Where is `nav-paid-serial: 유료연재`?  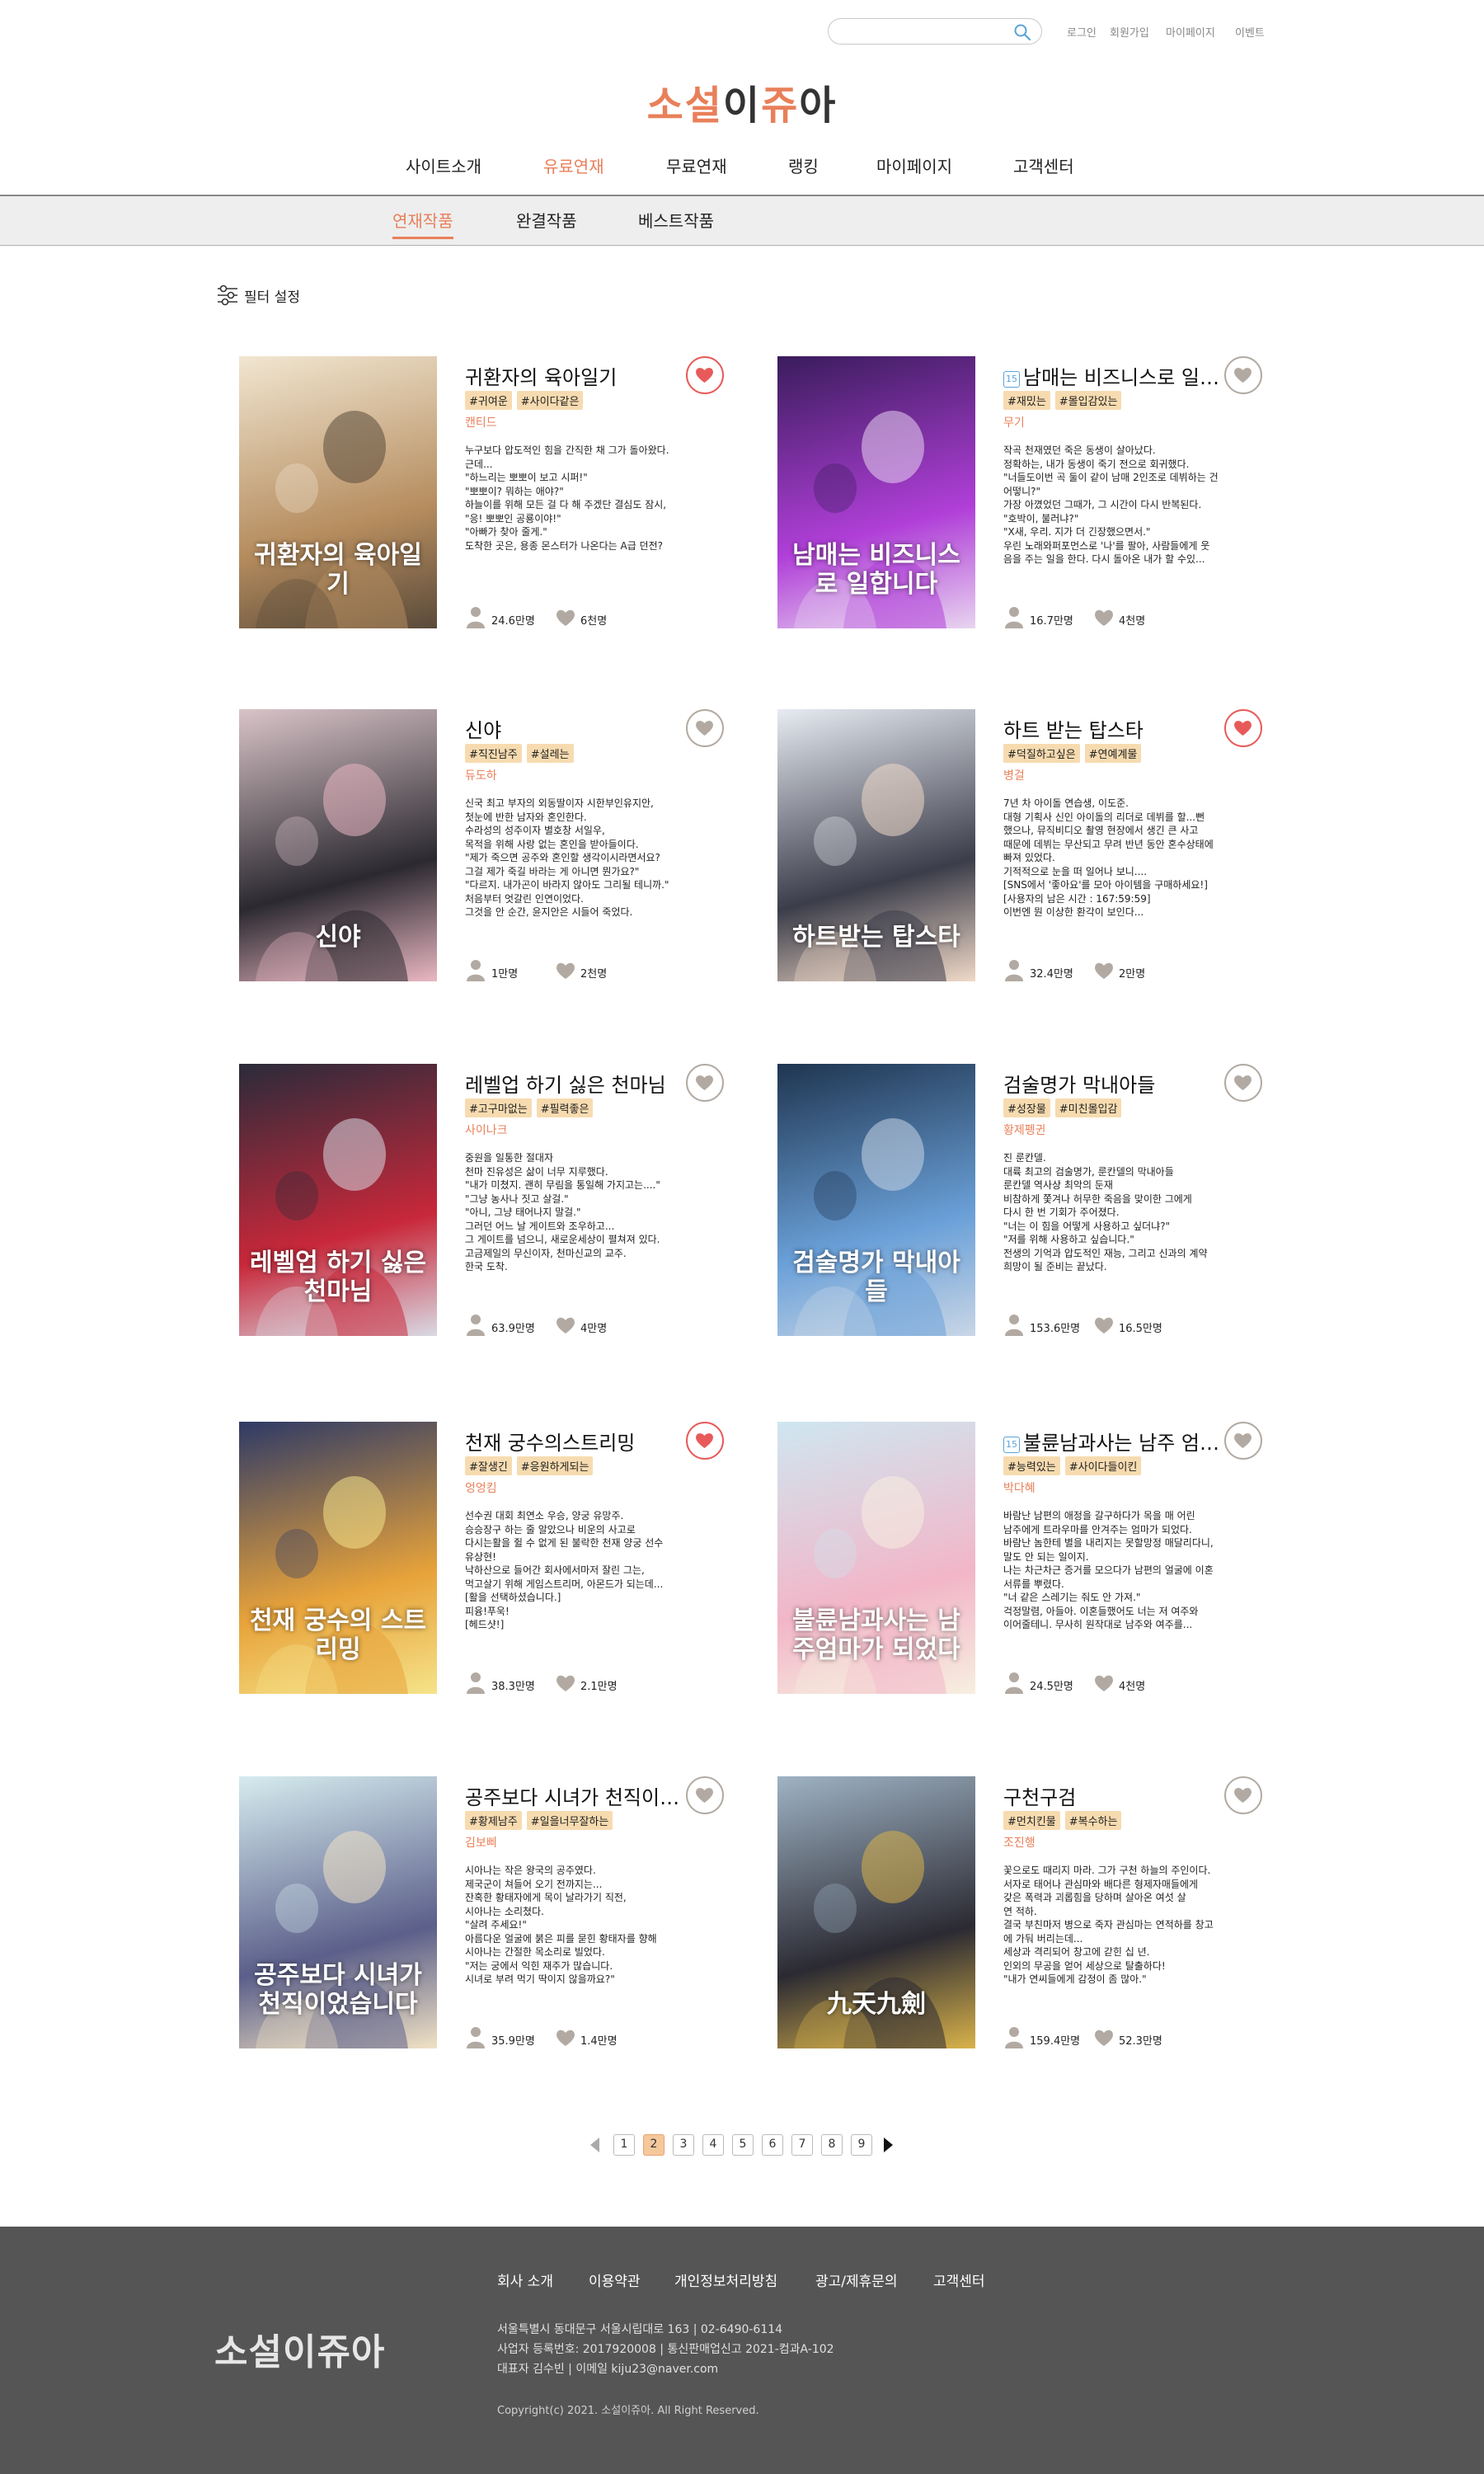
nav-paid-serial: 유료연재 is located at coordinates (573, 165).